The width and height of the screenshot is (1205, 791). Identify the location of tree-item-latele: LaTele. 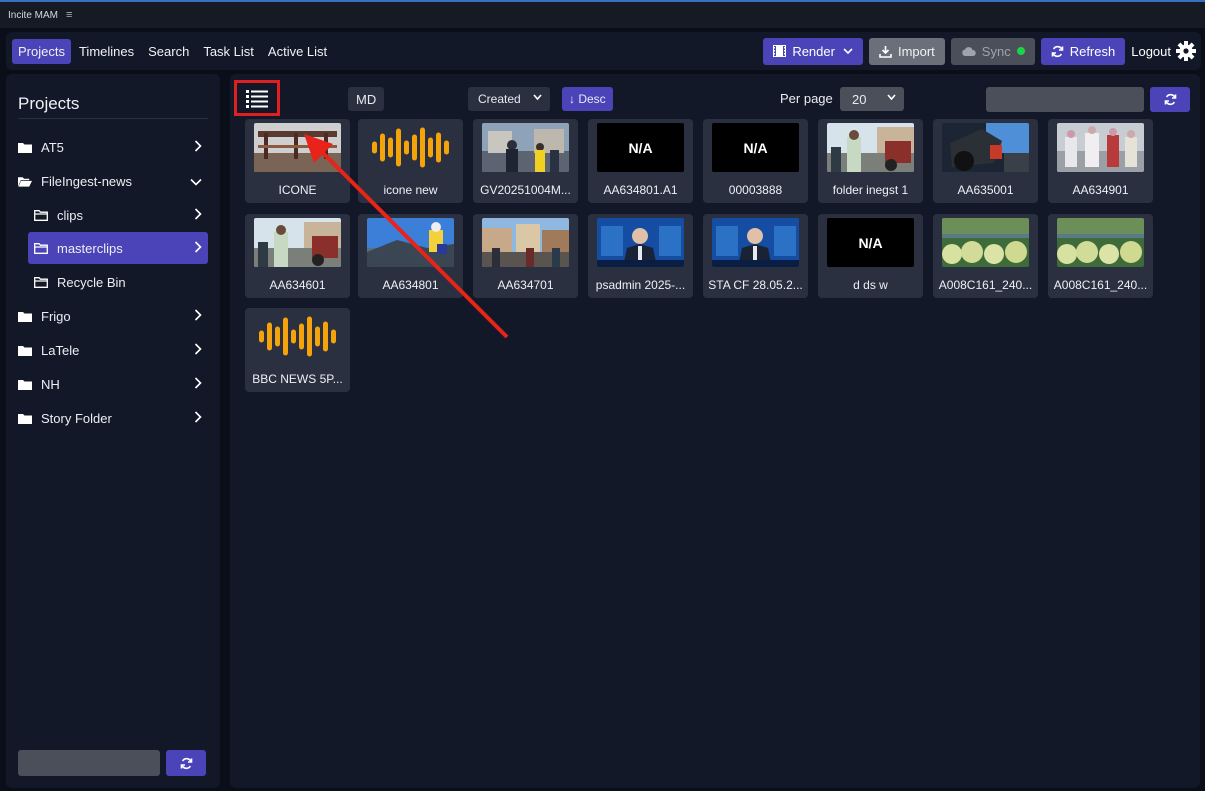
(113, 350).